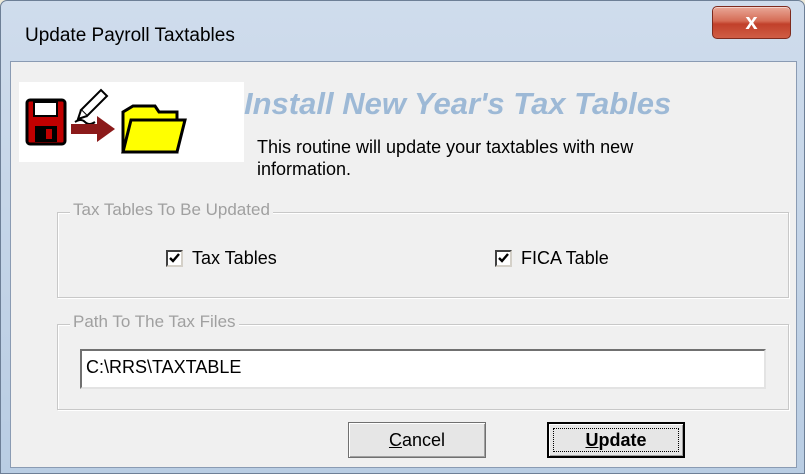  I want to click on fica-table-checkbox: FICA Table, so click(552, 258).